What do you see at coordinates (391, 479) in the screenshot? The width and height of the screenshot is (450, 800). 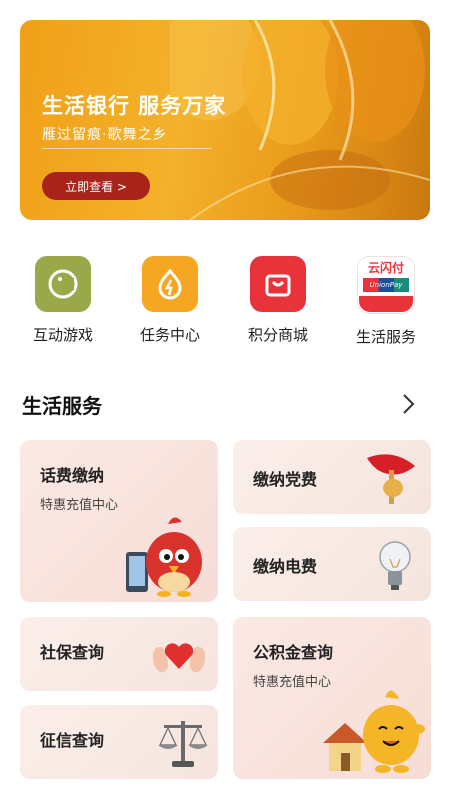 I see `flag-fist-icon` at bounding box center [391, 479].